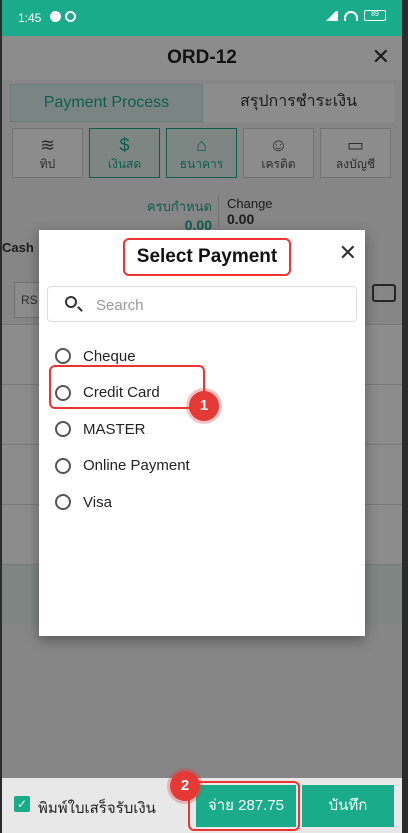 The image size is (408, 833). Describe the element at coordinates (202, 18) in the screenshot. I see `status-bar: 1:45 89` at that location.